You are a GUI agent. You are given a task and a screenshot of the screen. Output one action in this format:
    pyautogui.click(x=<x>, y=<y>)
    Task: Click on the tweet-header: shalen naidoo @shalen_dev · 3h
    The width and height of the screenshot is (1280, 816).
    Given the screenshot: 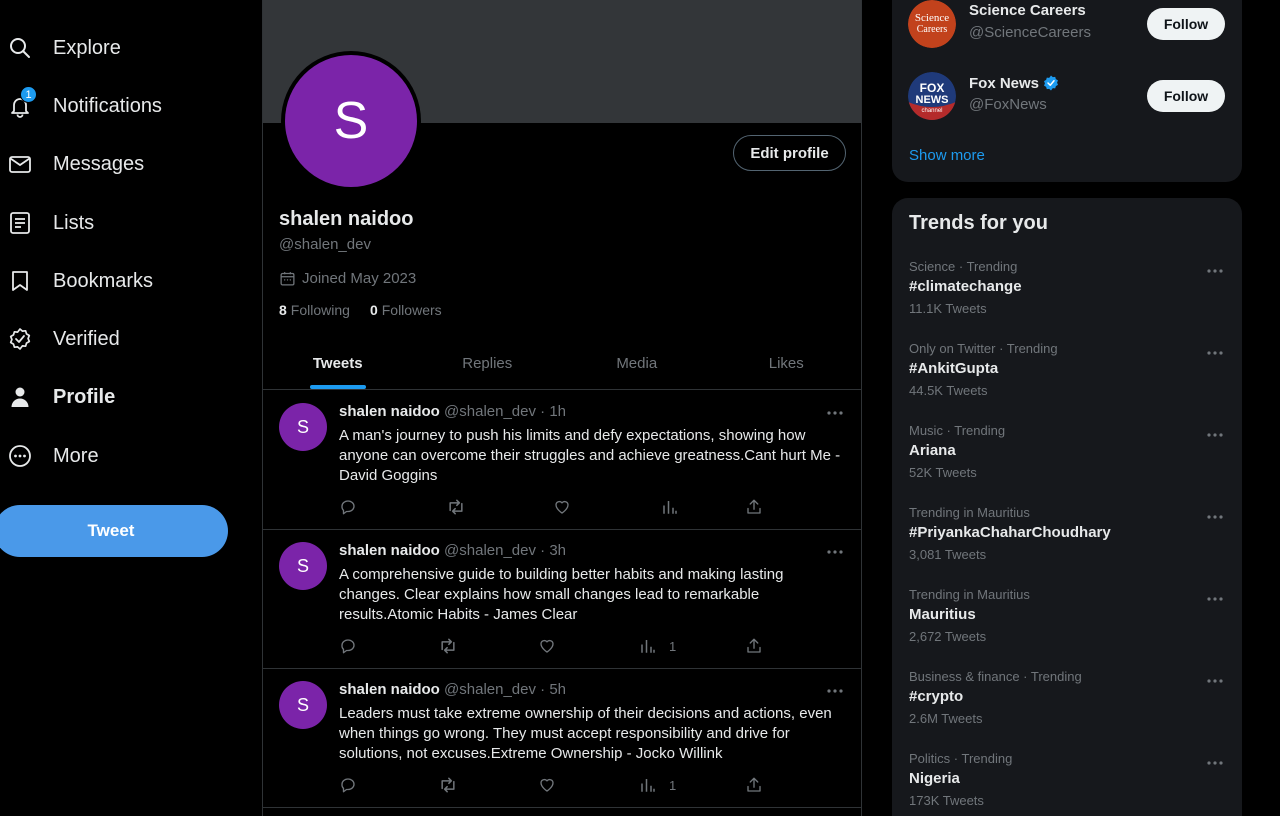 What is the action you would take?
    pyautogui.click(x=452, y=550)
    